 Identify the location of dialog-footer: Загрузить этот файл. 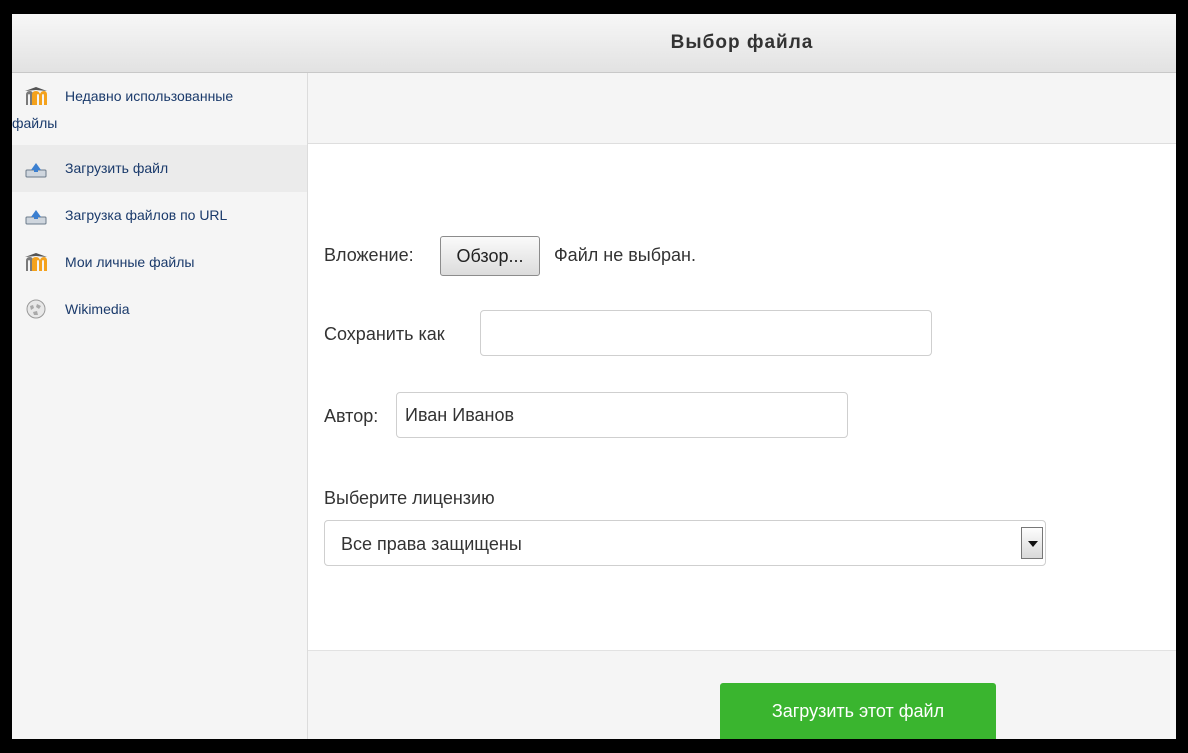
(742, 694).